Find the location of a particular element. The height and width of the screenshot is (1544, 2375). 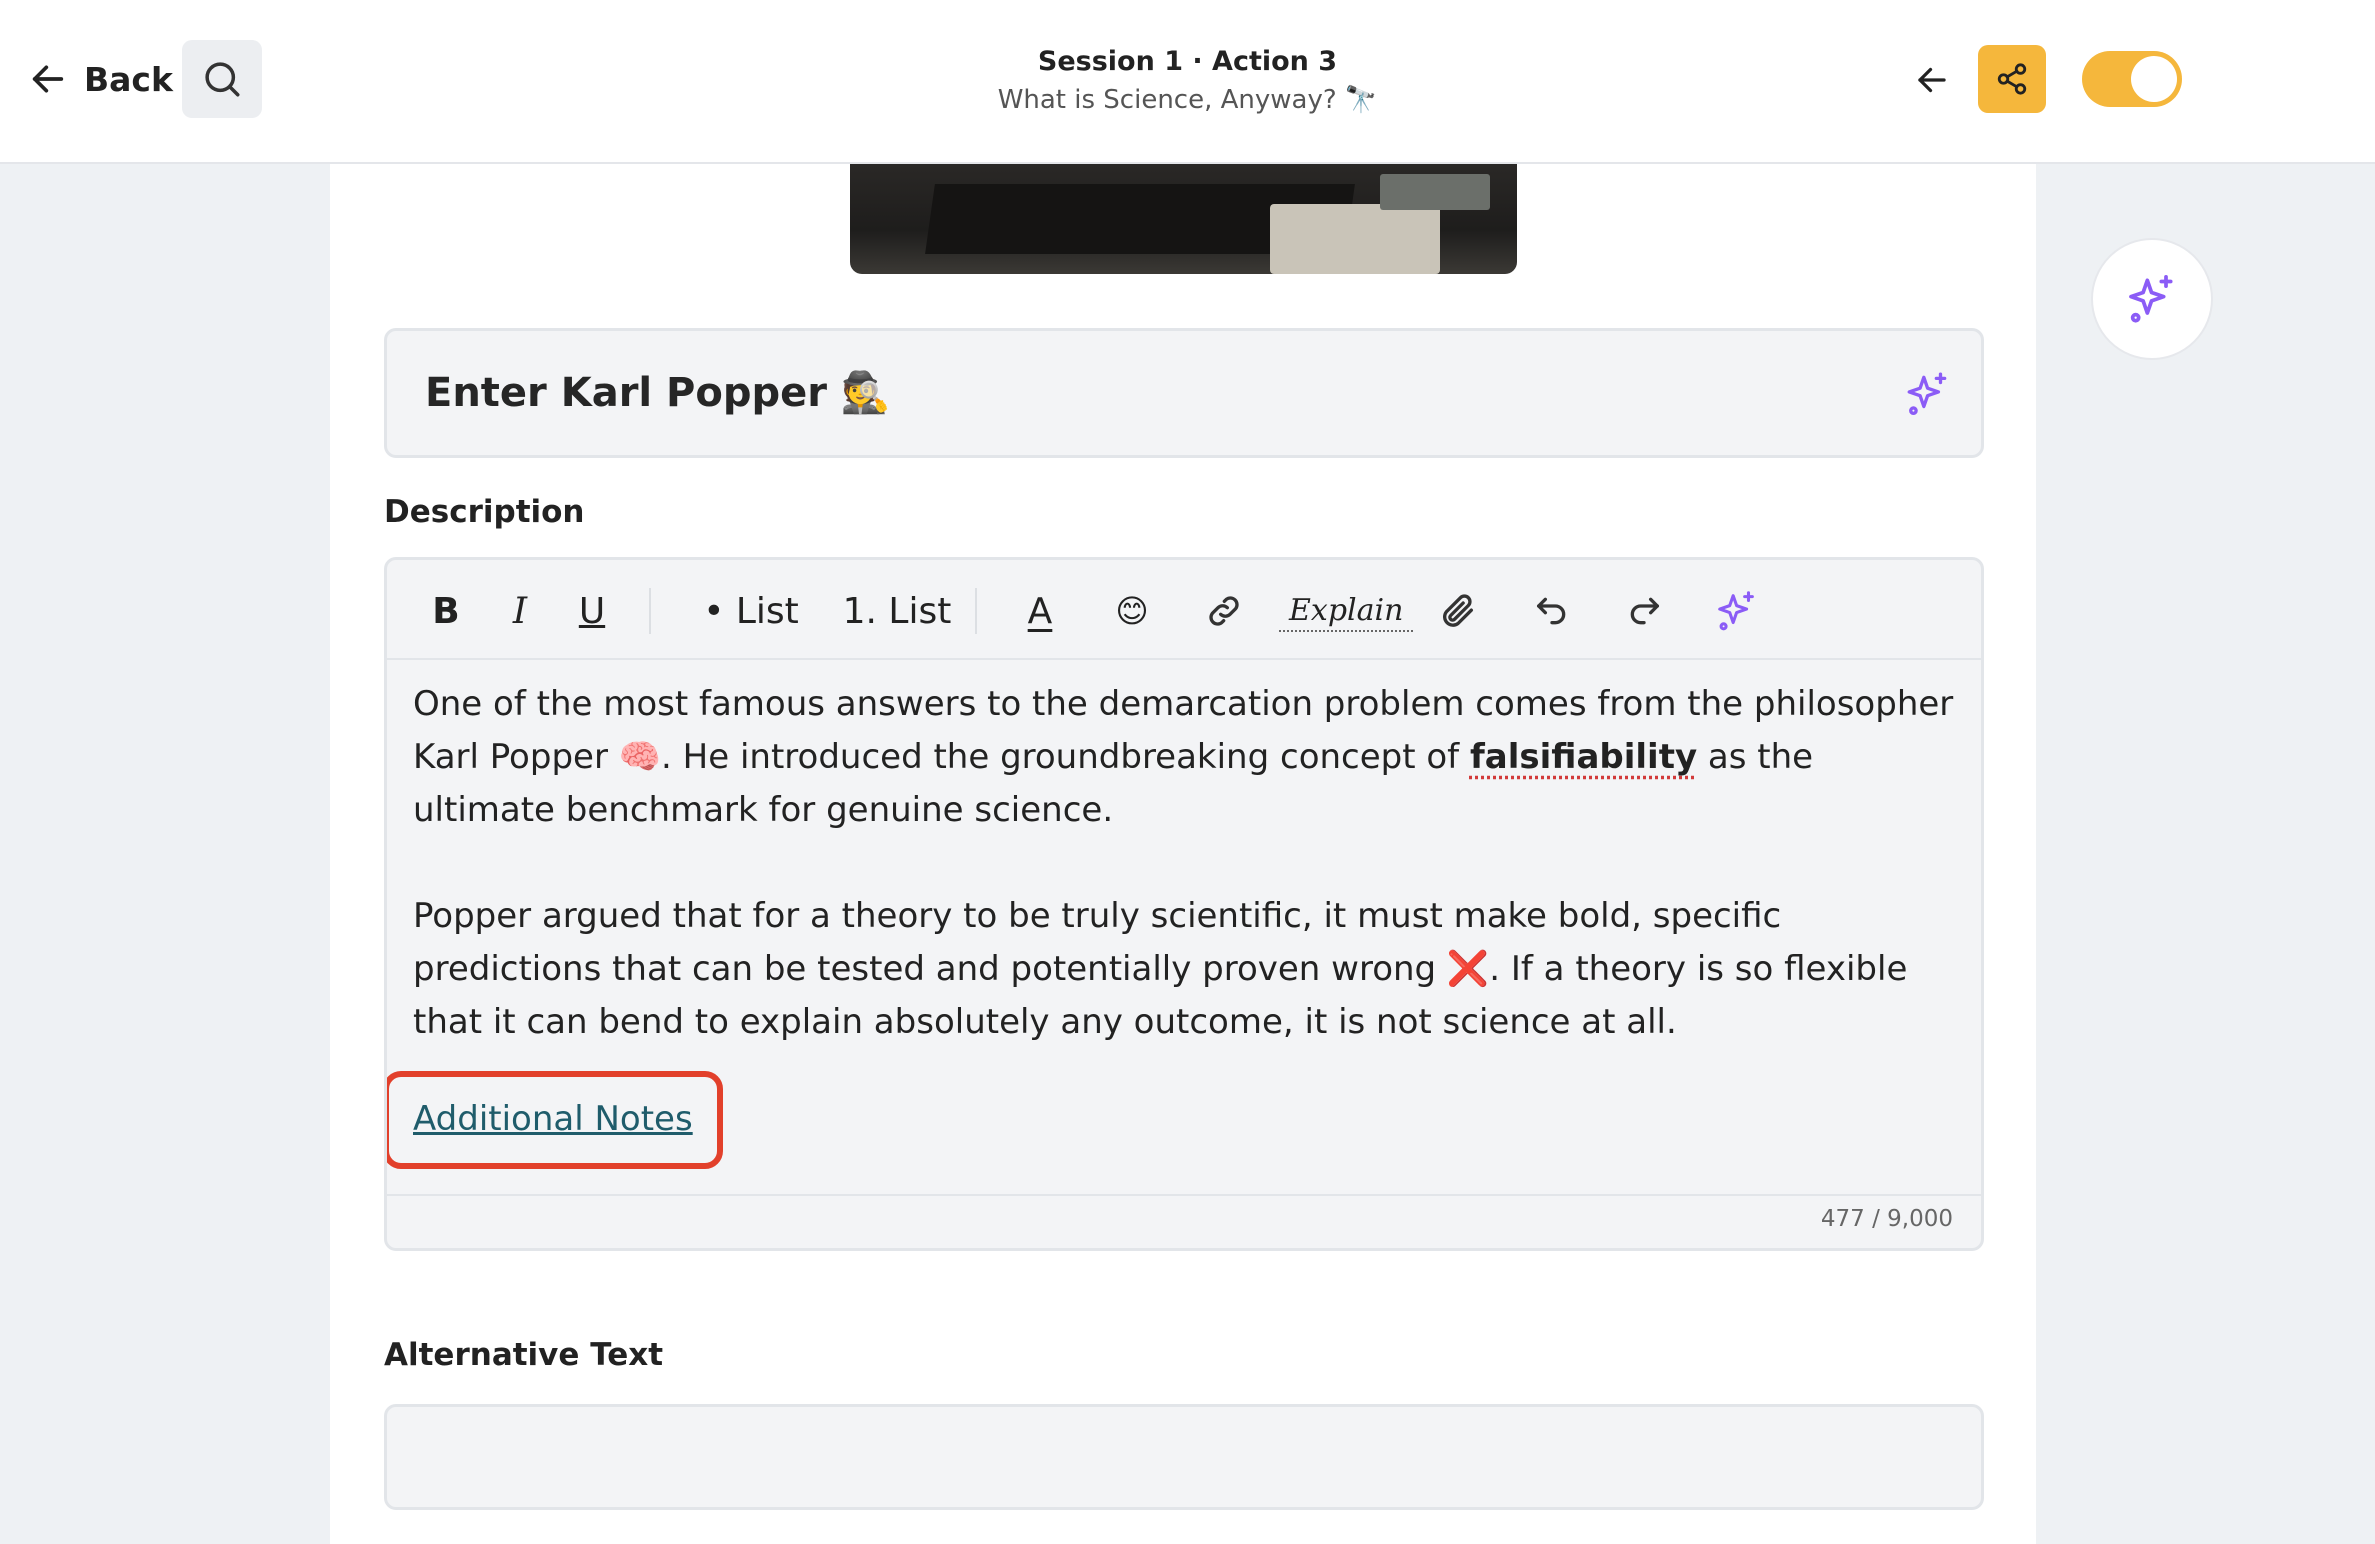

arrow-left-icon is located at coordinates (1932, 80).